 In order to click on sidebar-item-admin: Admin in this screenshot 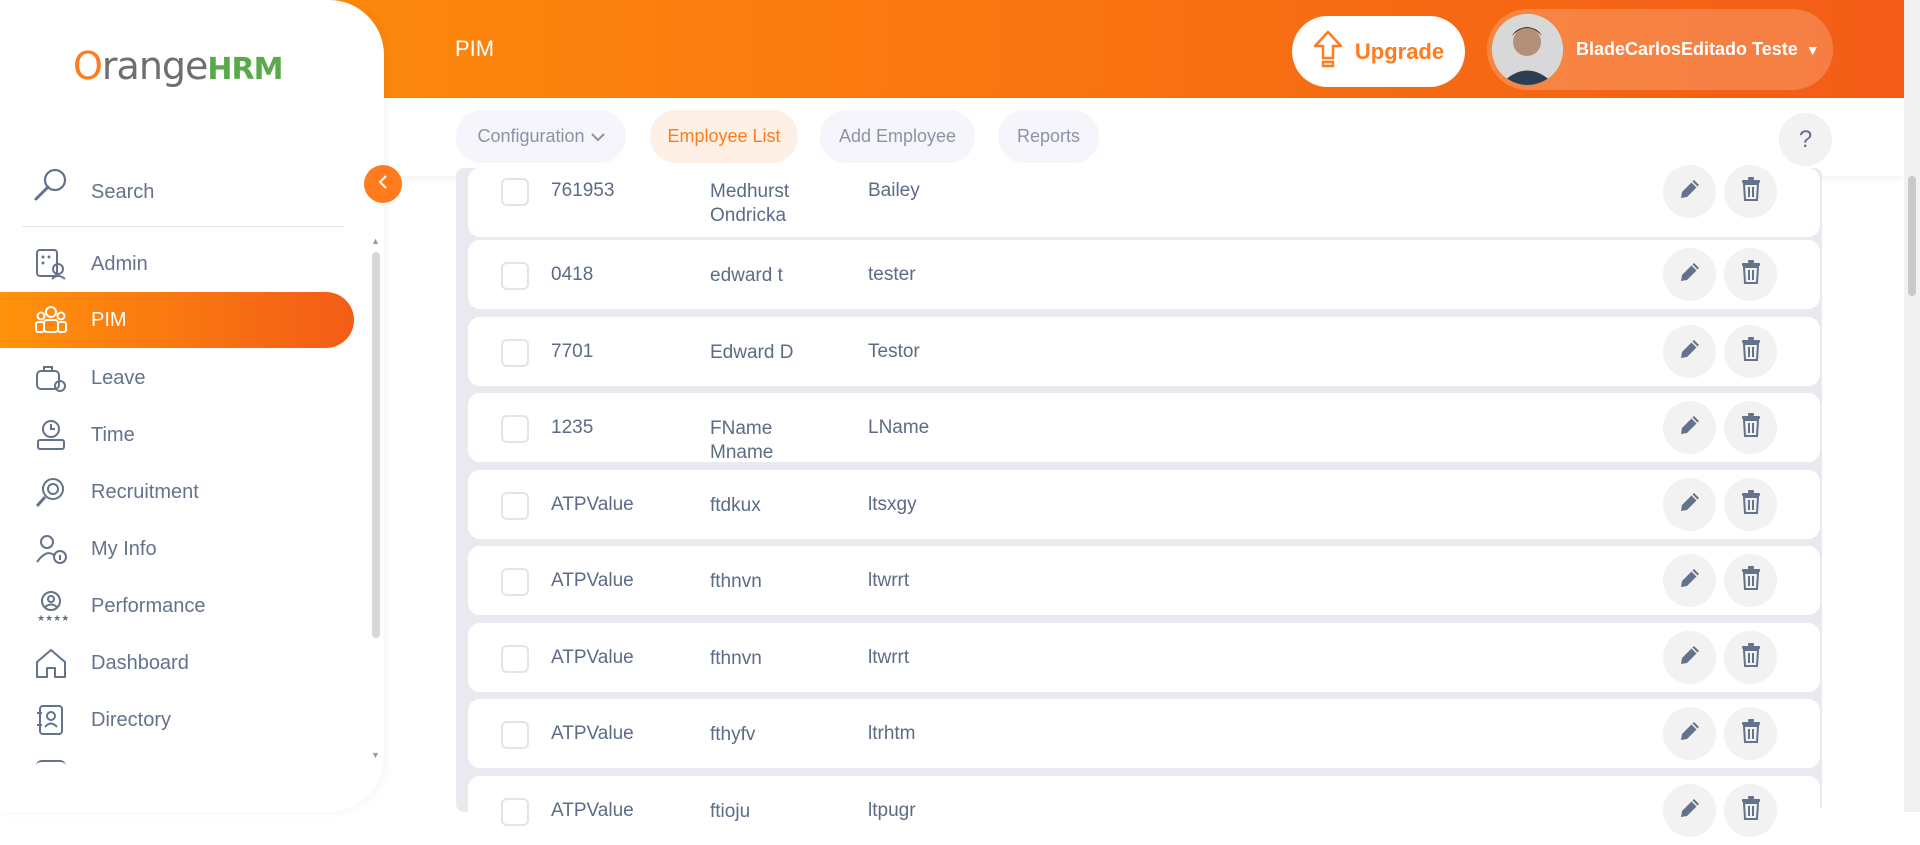, I will do `click(177, 264)`.